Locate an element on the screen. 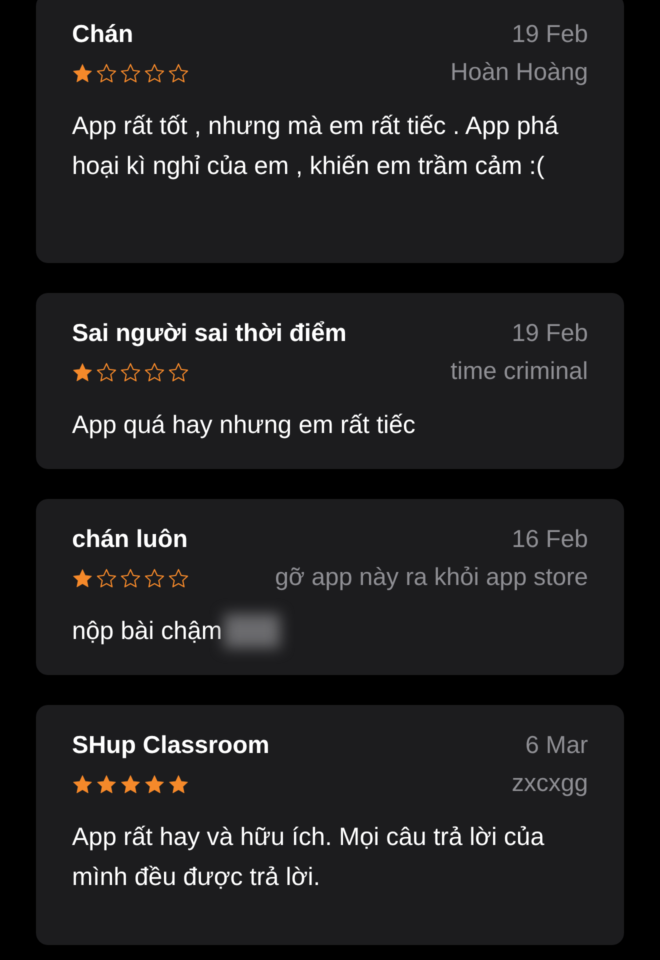  review-author: zxcxgg is located at coordinates (550, 784).